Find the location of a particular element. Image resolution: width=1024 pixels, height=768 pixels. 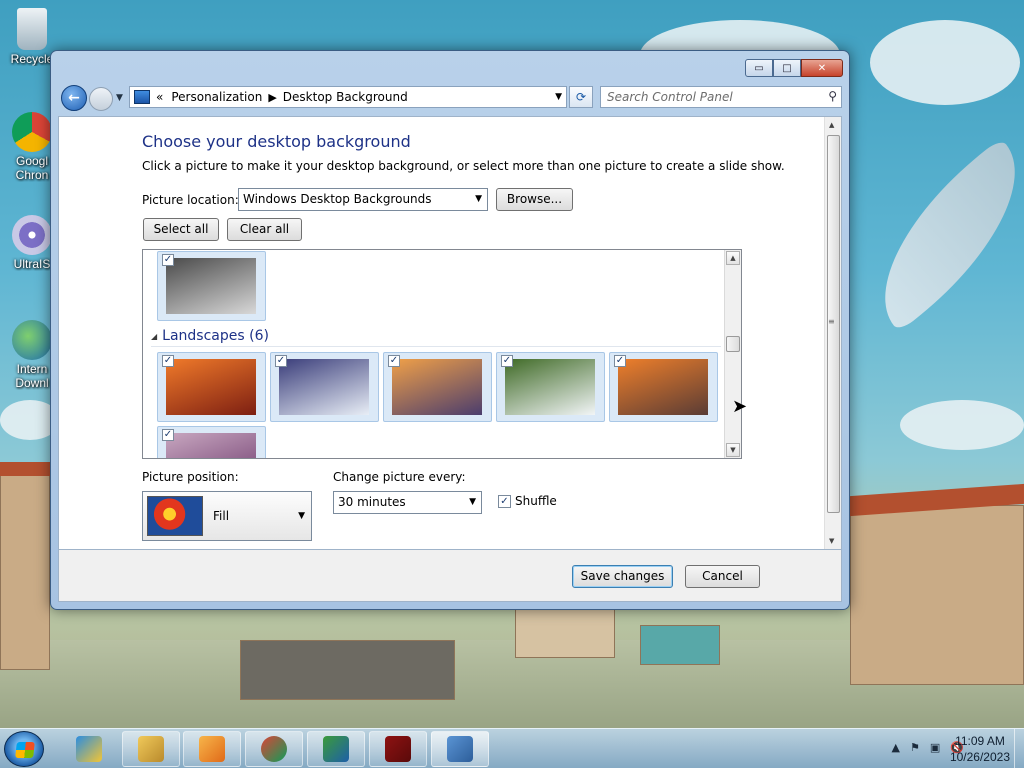

taskbar-media-player is located at coordinates (212, 749).